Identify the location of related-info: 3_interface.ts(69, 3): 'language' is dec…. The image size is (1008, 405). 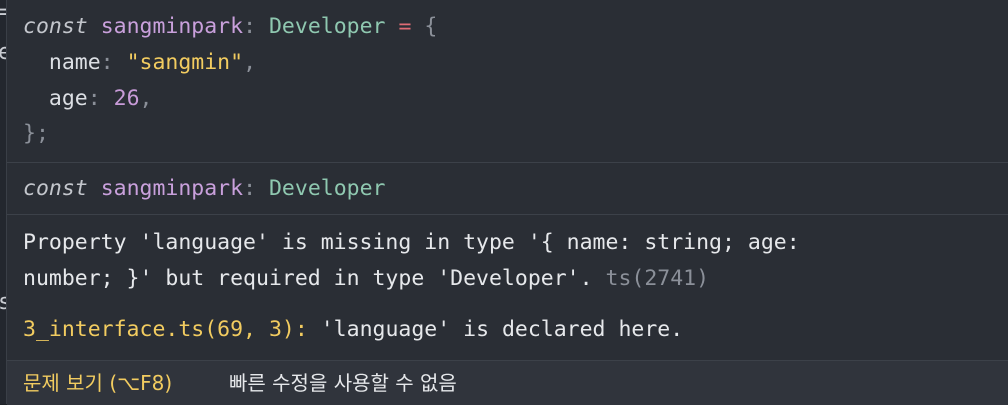
(353, 330).